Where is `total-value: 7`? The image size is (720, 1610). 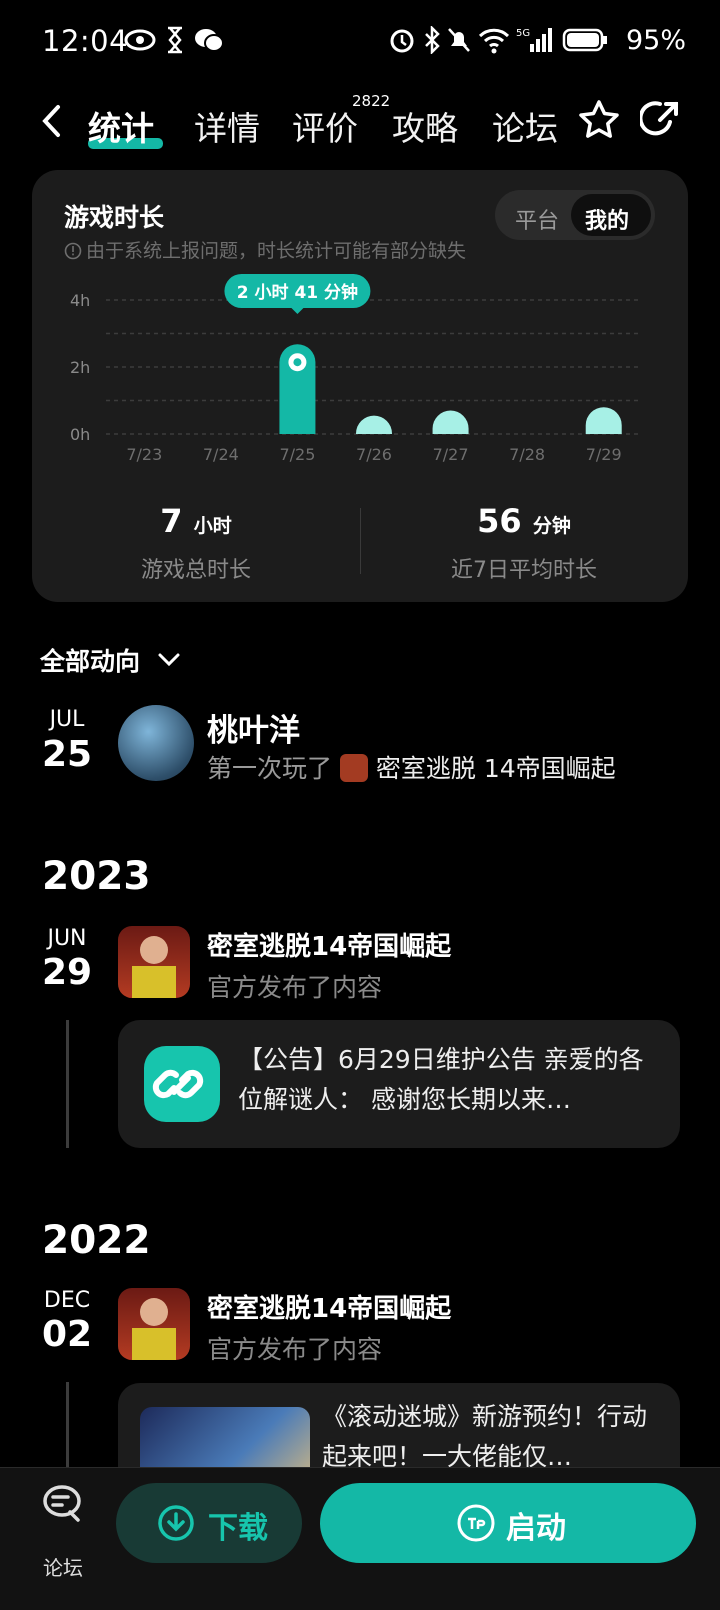 total-value: 7 is located at coordinates (171, 521).